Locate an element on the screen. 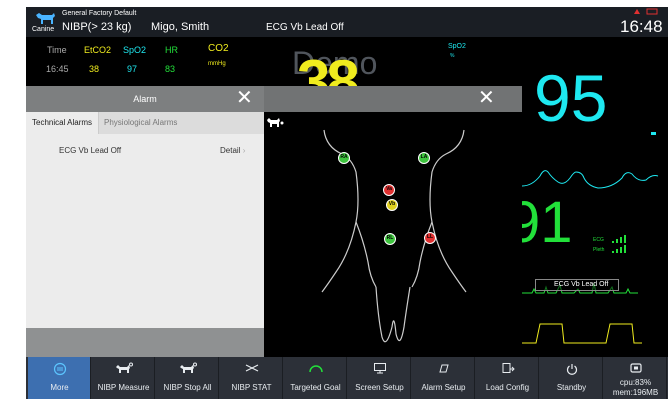 The image size is (668, 399). alarm-item-detail-button: Detail › is located at coordinates (232, 150).